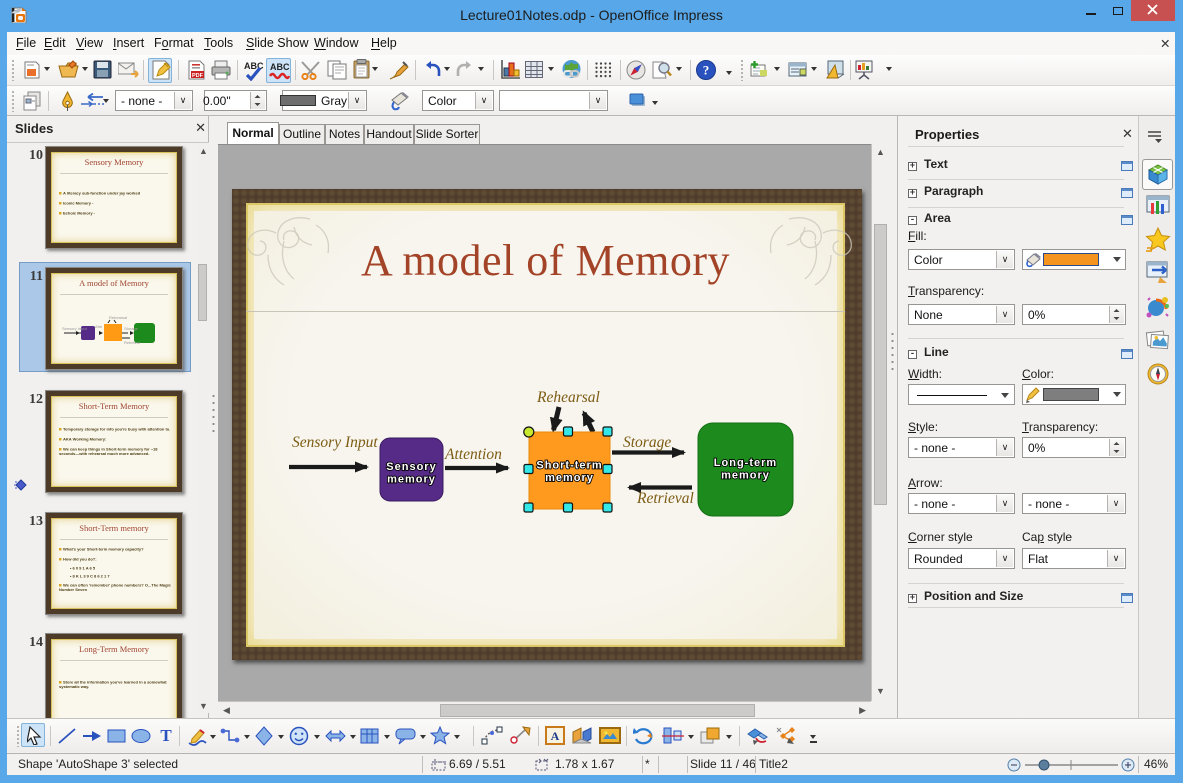 This screenshot has height=783, width=1183. What do you see at coordinates (473, 454) in the screenshot?
I see `svg-text: Attention` at bounding box center [473, 454].